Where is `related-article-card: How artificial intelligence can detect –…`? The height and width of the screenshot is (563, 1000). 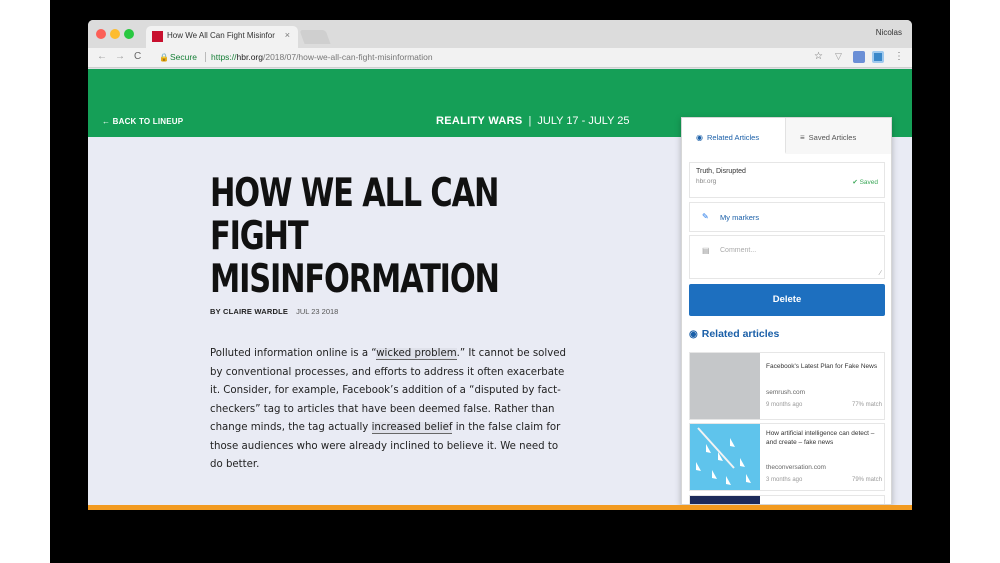
related-article-card: How artificial intelligence can detect –… is located at coordinates (787, 457).